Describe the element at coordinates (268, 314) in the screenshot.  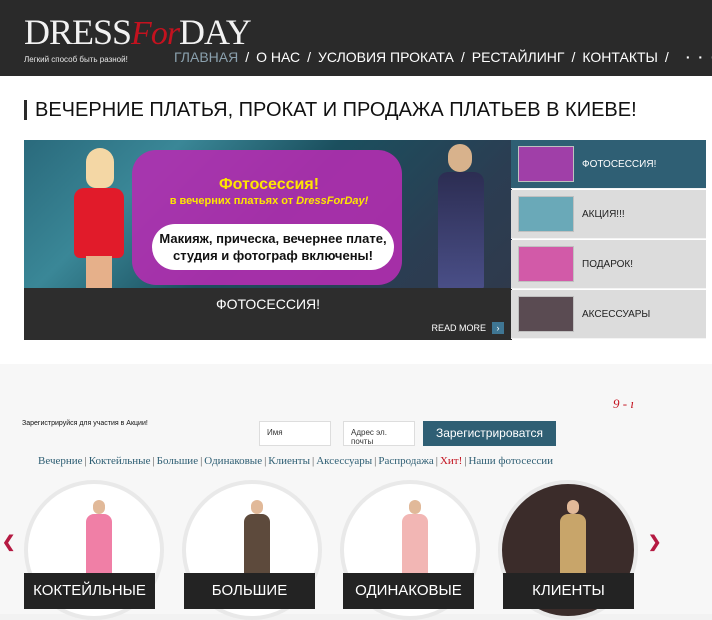
I see `slide-caption-bar: ФОТОСЕССИЯ! READ MORE ›` at that location.